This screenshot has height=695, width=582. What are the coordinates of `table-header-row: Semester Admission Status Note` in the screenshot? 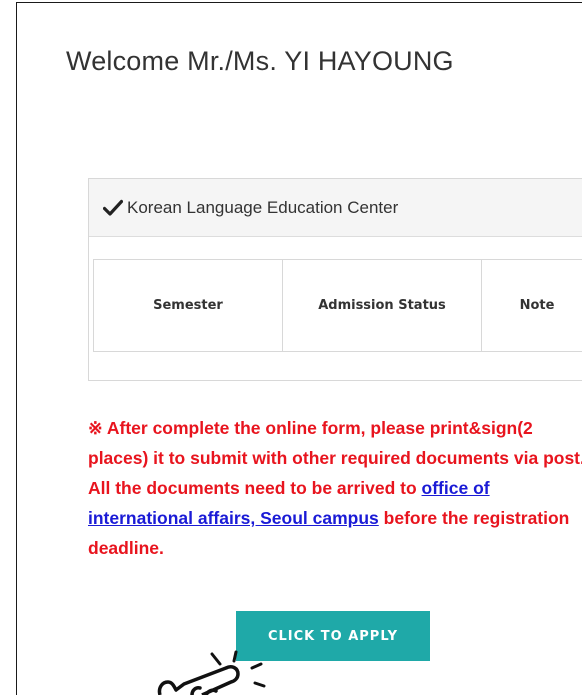 It's located at (337, 305).